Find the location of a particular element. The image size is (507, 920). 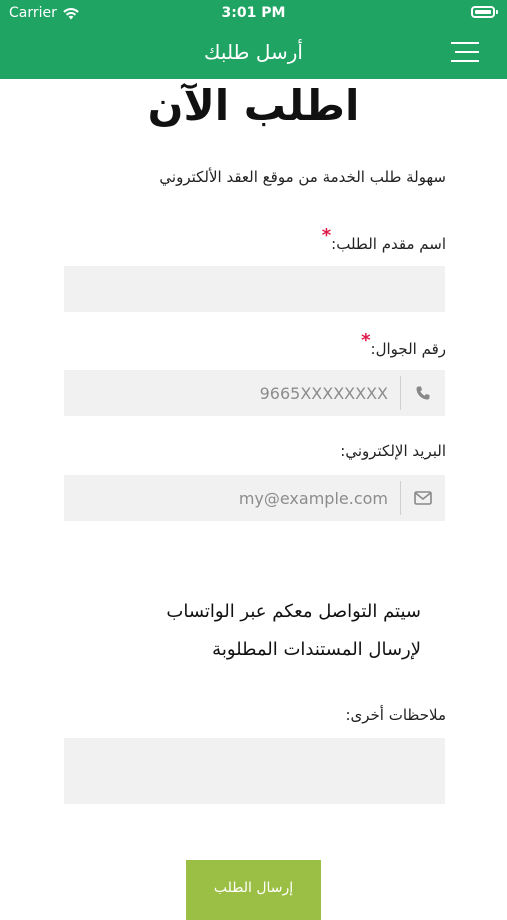

phone-label-row: رقم الجوال:* is located at coordinates (403, 344).